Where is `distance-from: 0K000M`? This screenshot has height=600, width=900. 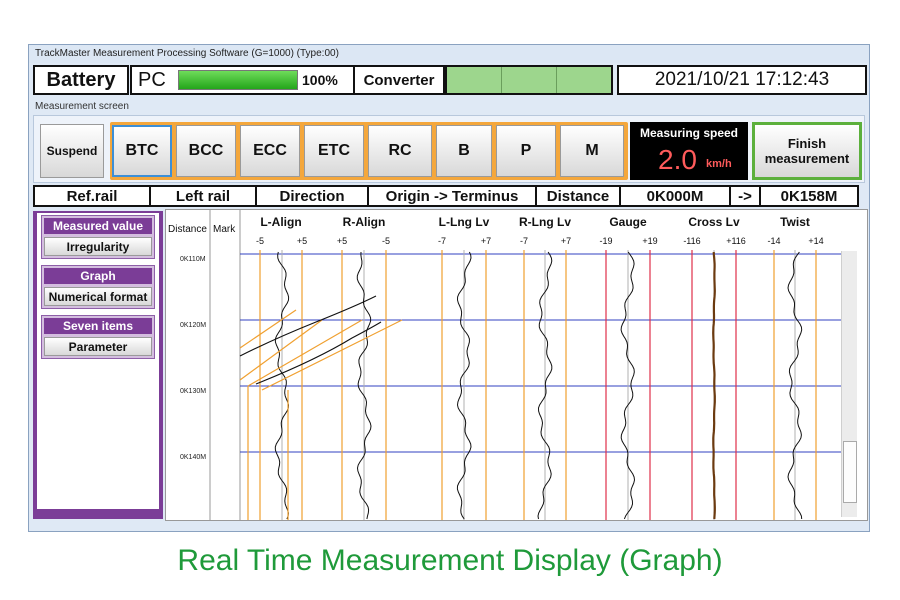 distance-from: 0K000M is located at coordinates (675, 196).